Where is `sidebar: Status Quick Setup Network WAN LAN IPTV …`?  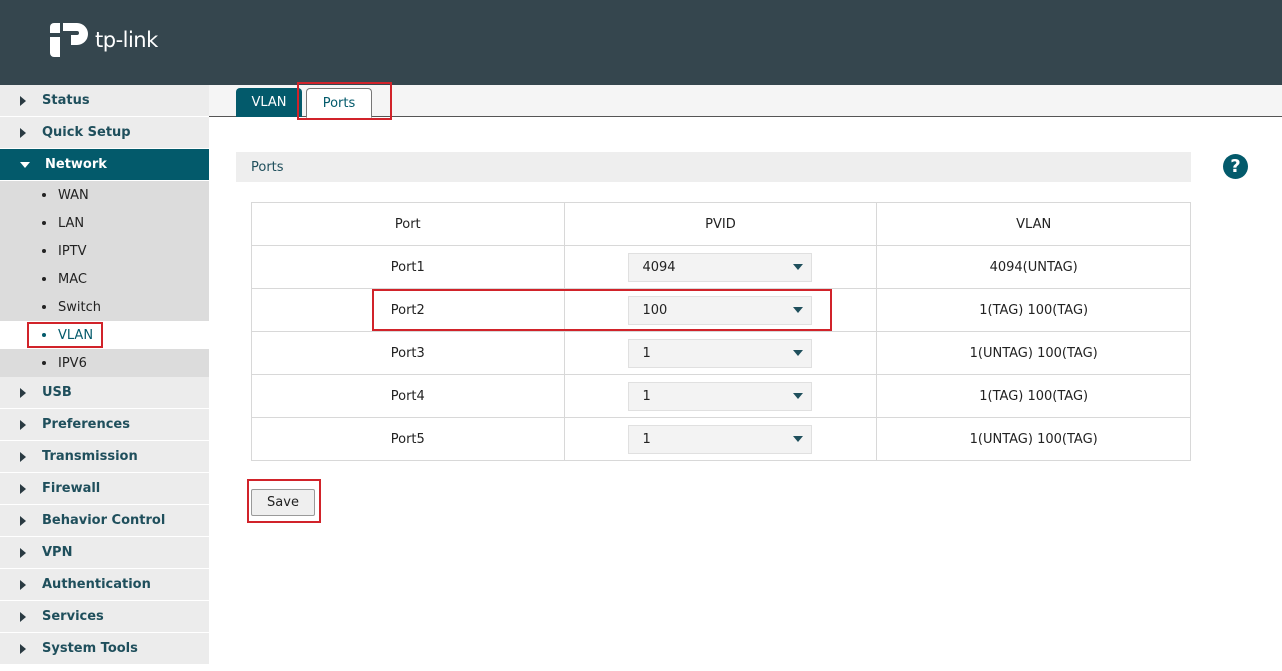 sidebar: Status Quick Setup Network WAN LAN IPTV … is located at coordinates (104, 378).